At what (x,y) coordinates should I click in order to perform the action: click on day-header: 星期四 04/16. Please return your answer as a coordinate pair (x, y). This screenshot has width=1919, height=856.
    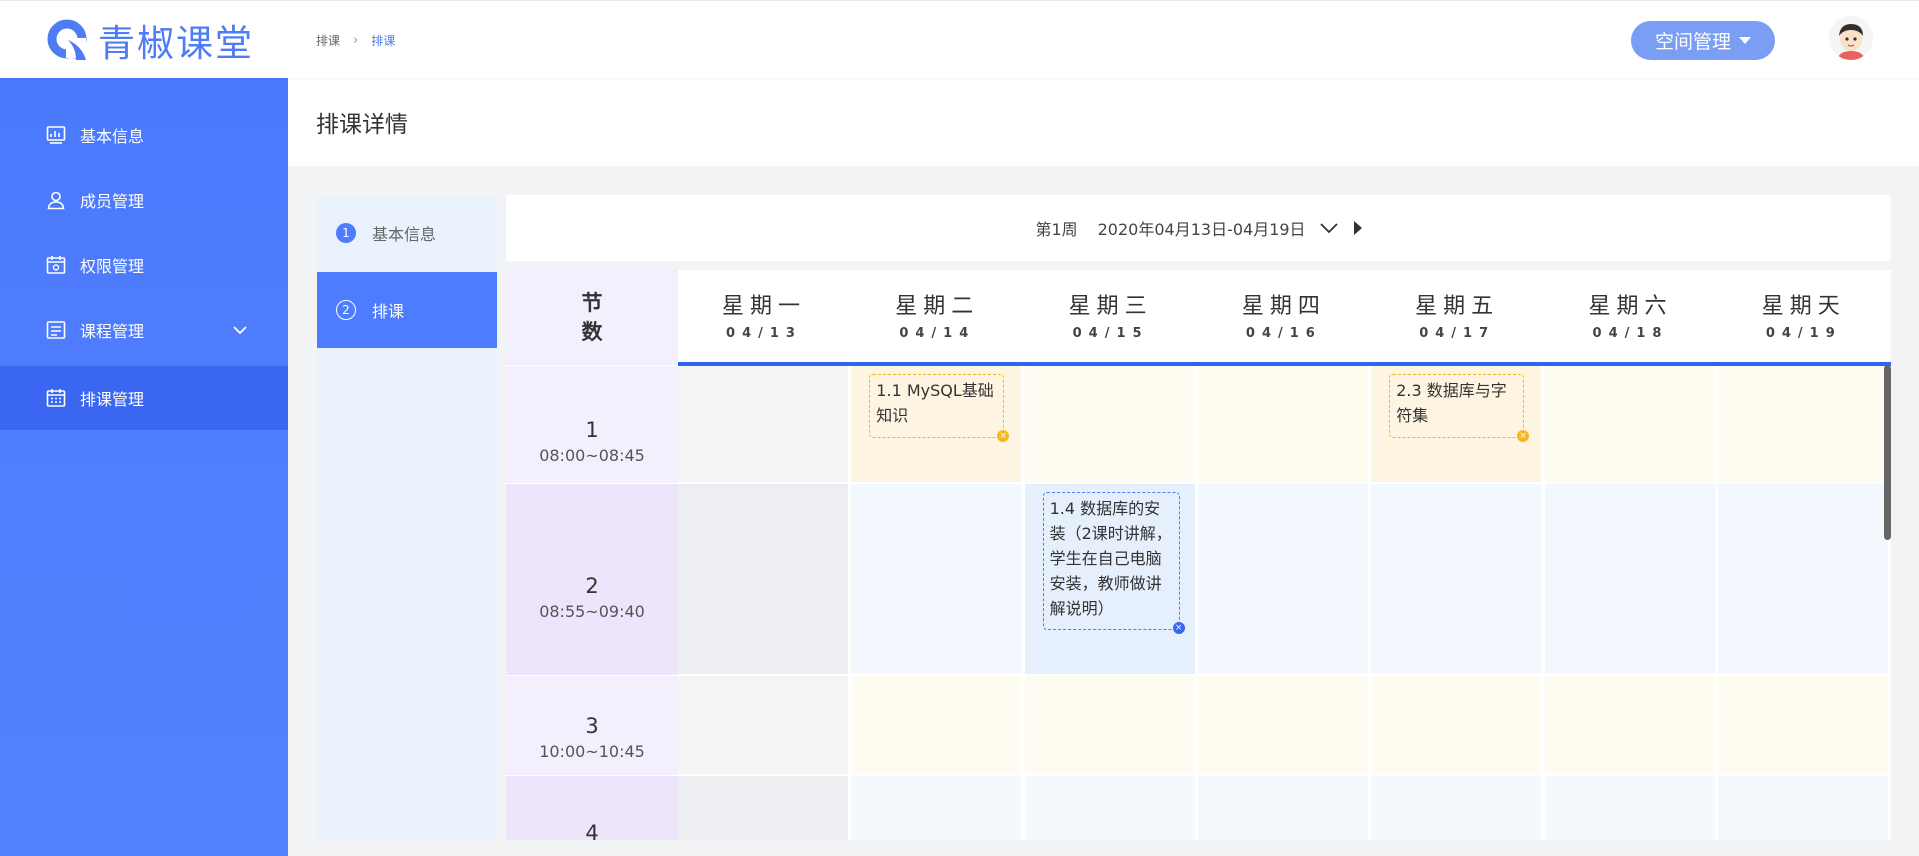
    Looking at the image, I should click on (1283, 317).